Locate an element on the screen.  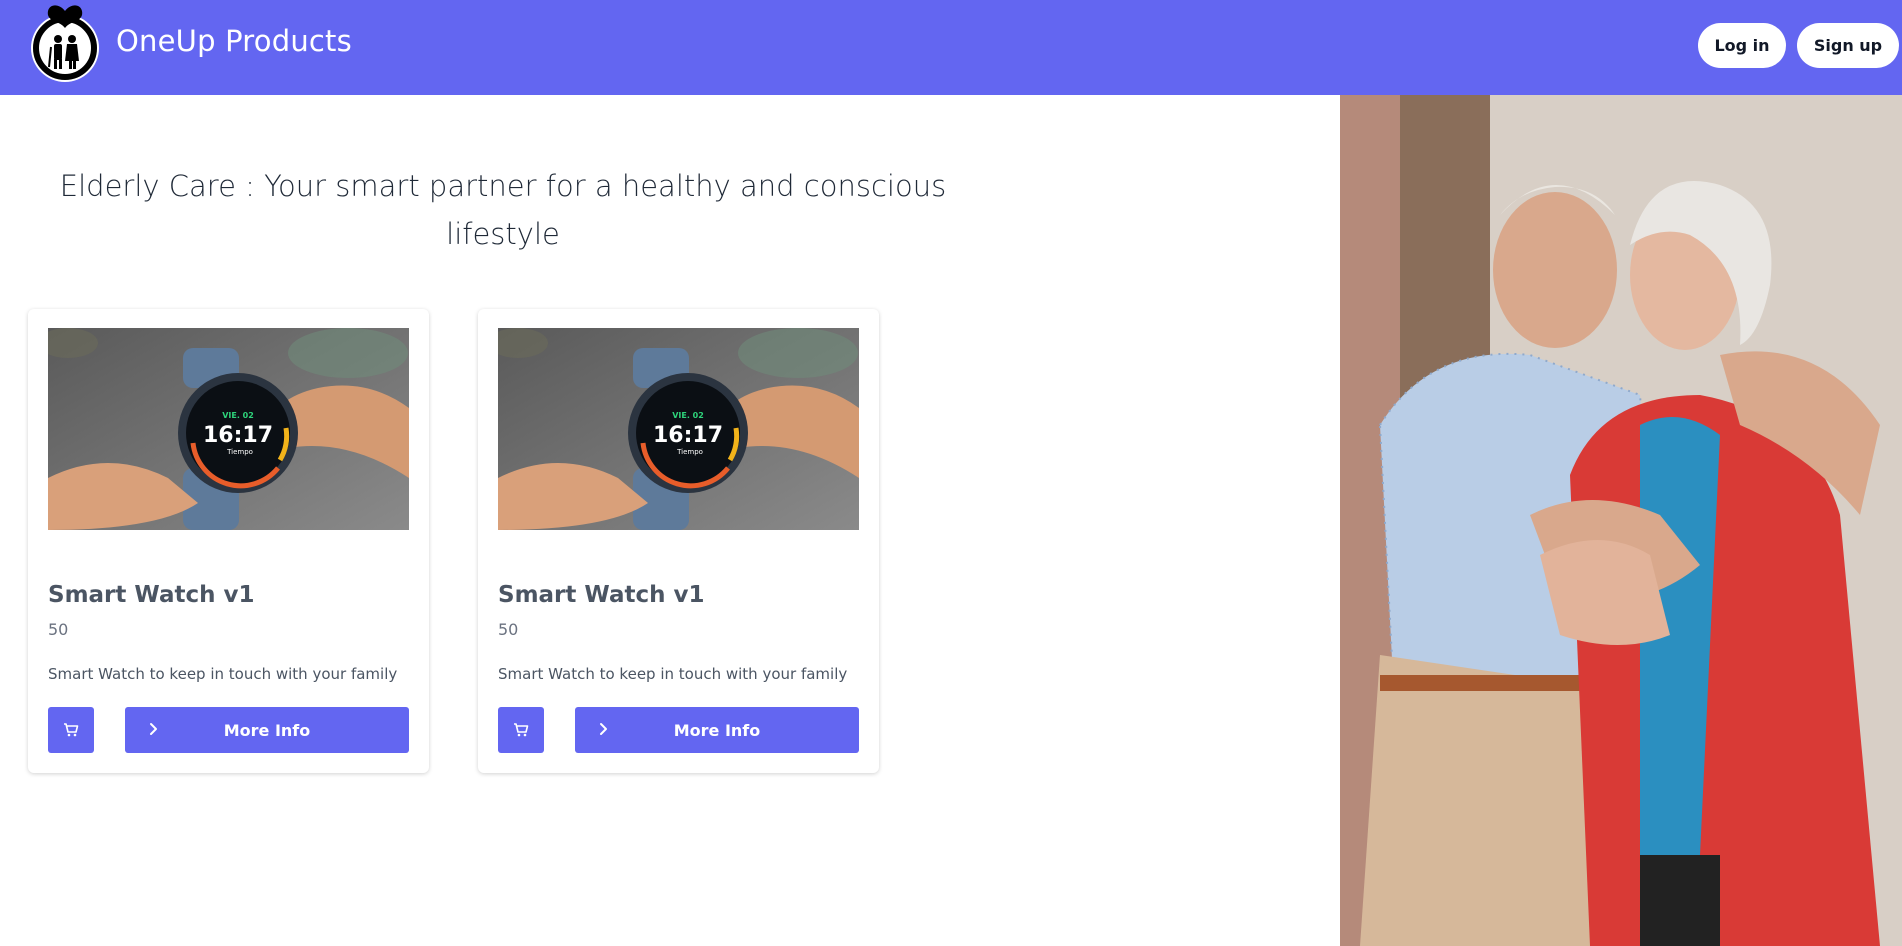
top-navbar: OneUp Products Log in Sign up is located at coordinates (951, 47).